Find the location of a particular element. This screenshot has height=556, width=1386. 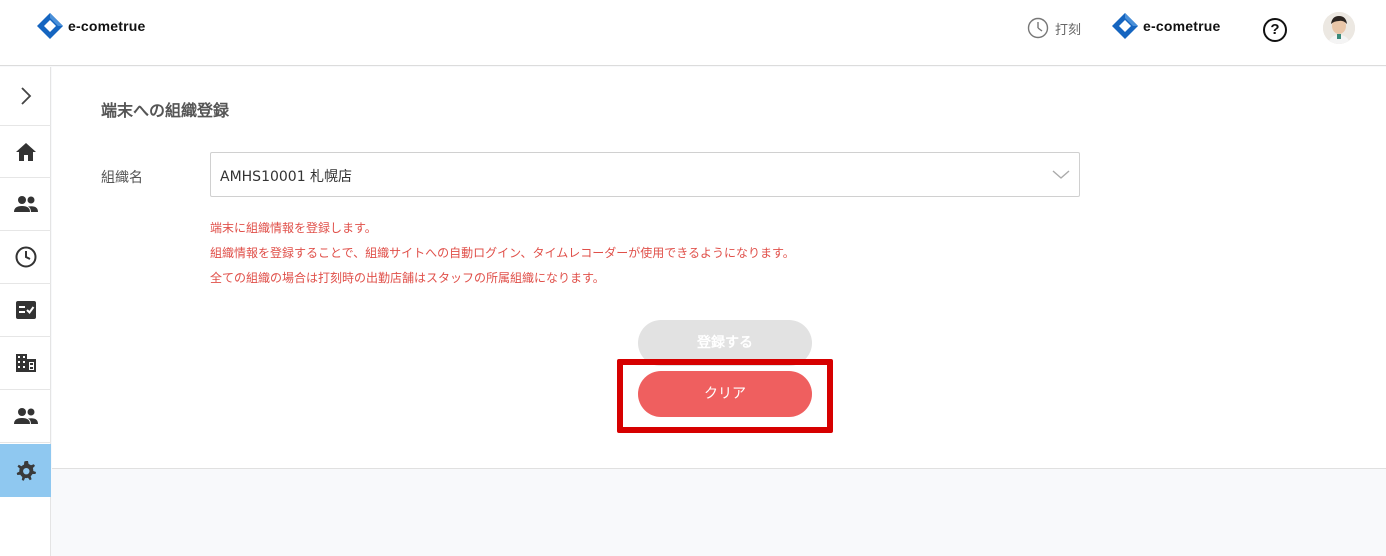

page-title: 端末への組織登録 is located at coordinates (165, 110).